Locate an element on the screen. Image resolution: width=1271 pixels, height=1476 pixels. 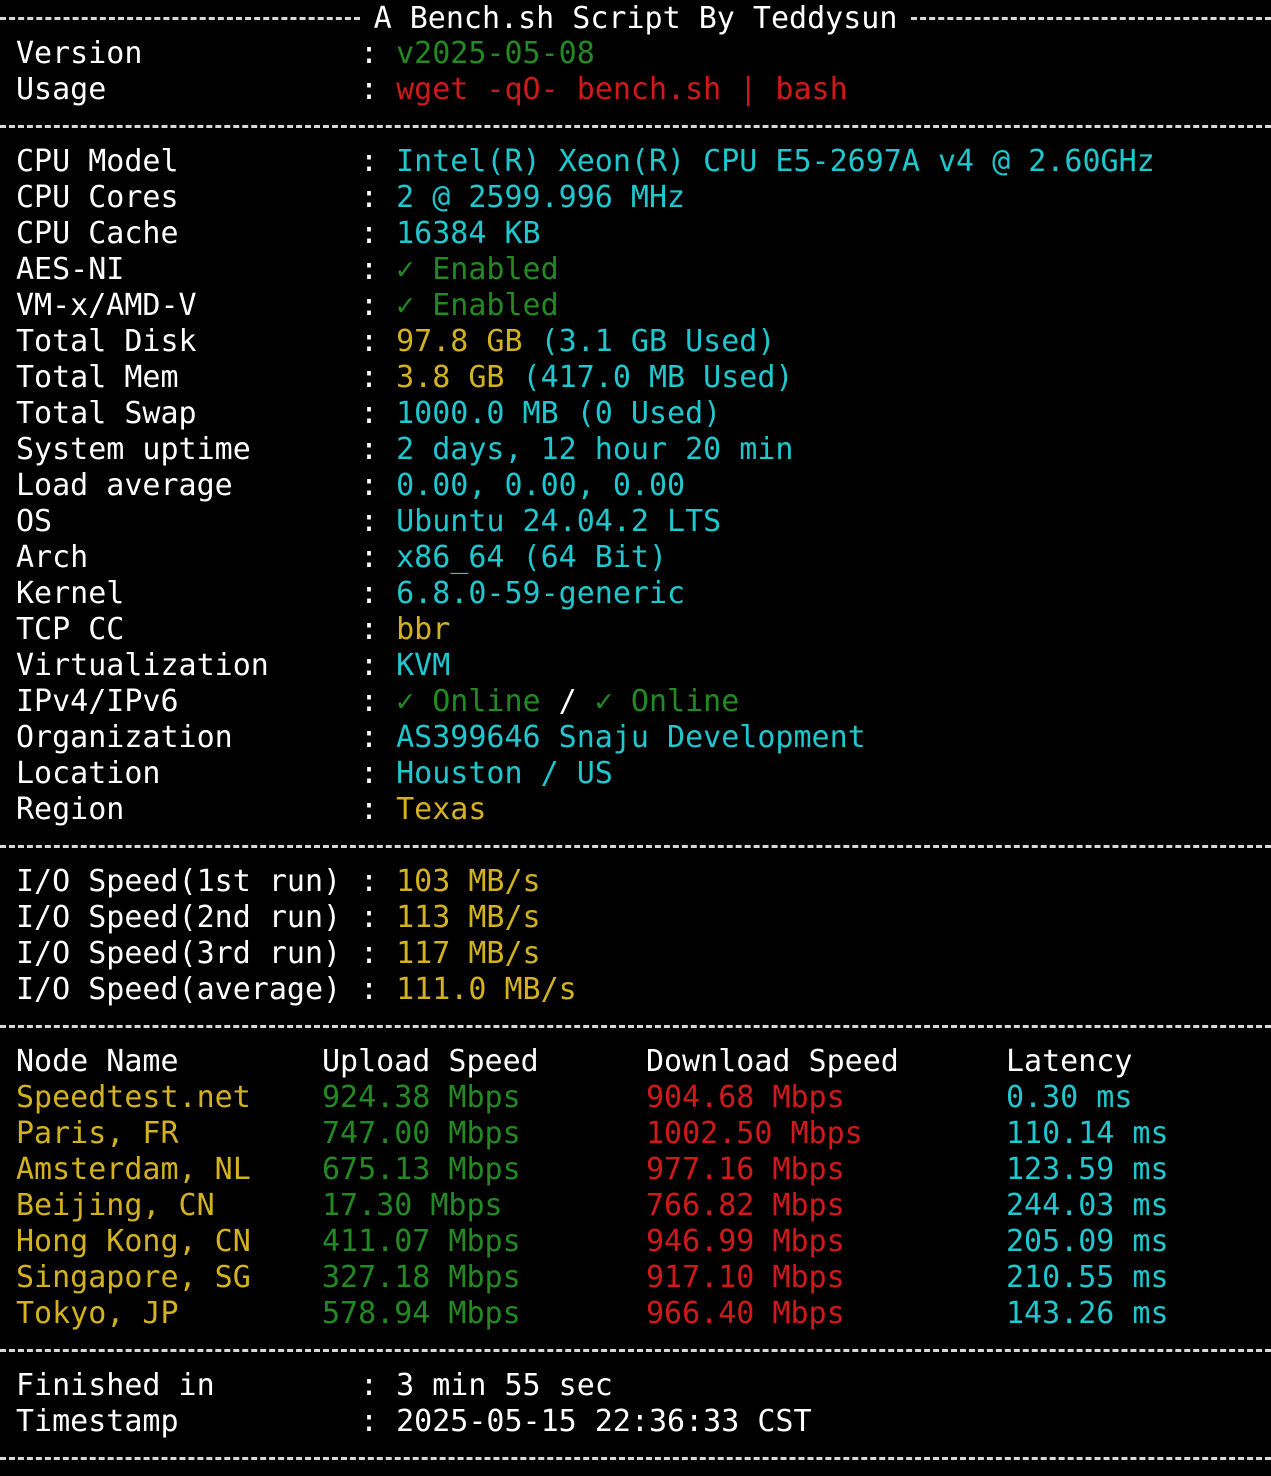
header-separator: A Bench.sh Script By Teddysun is located at coordinates (635, 18).